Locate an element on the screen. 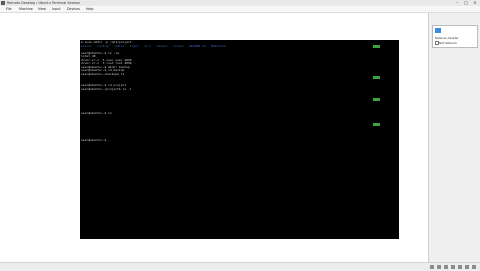 The image size is (480, 271). menu-bar: File Machine View Input Devices Help is located at coordinates (240, 9).